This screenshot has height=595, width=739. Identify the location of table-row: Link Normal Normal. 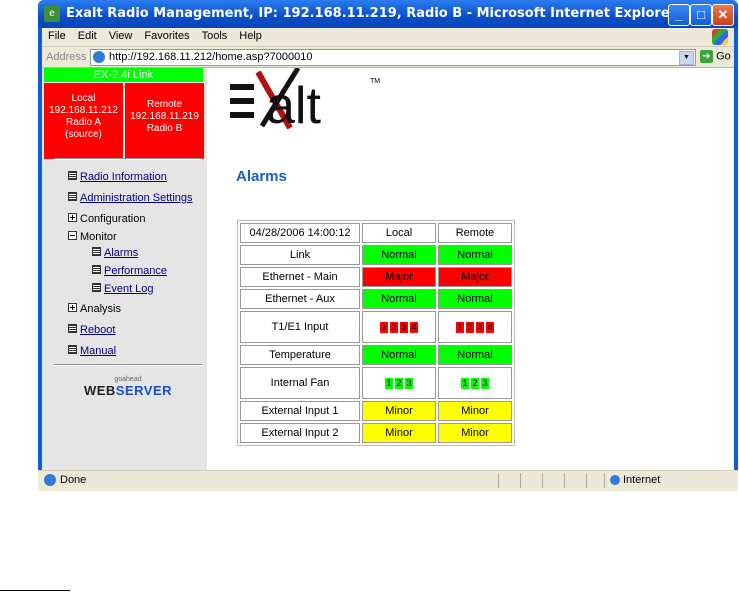
(376, 255).